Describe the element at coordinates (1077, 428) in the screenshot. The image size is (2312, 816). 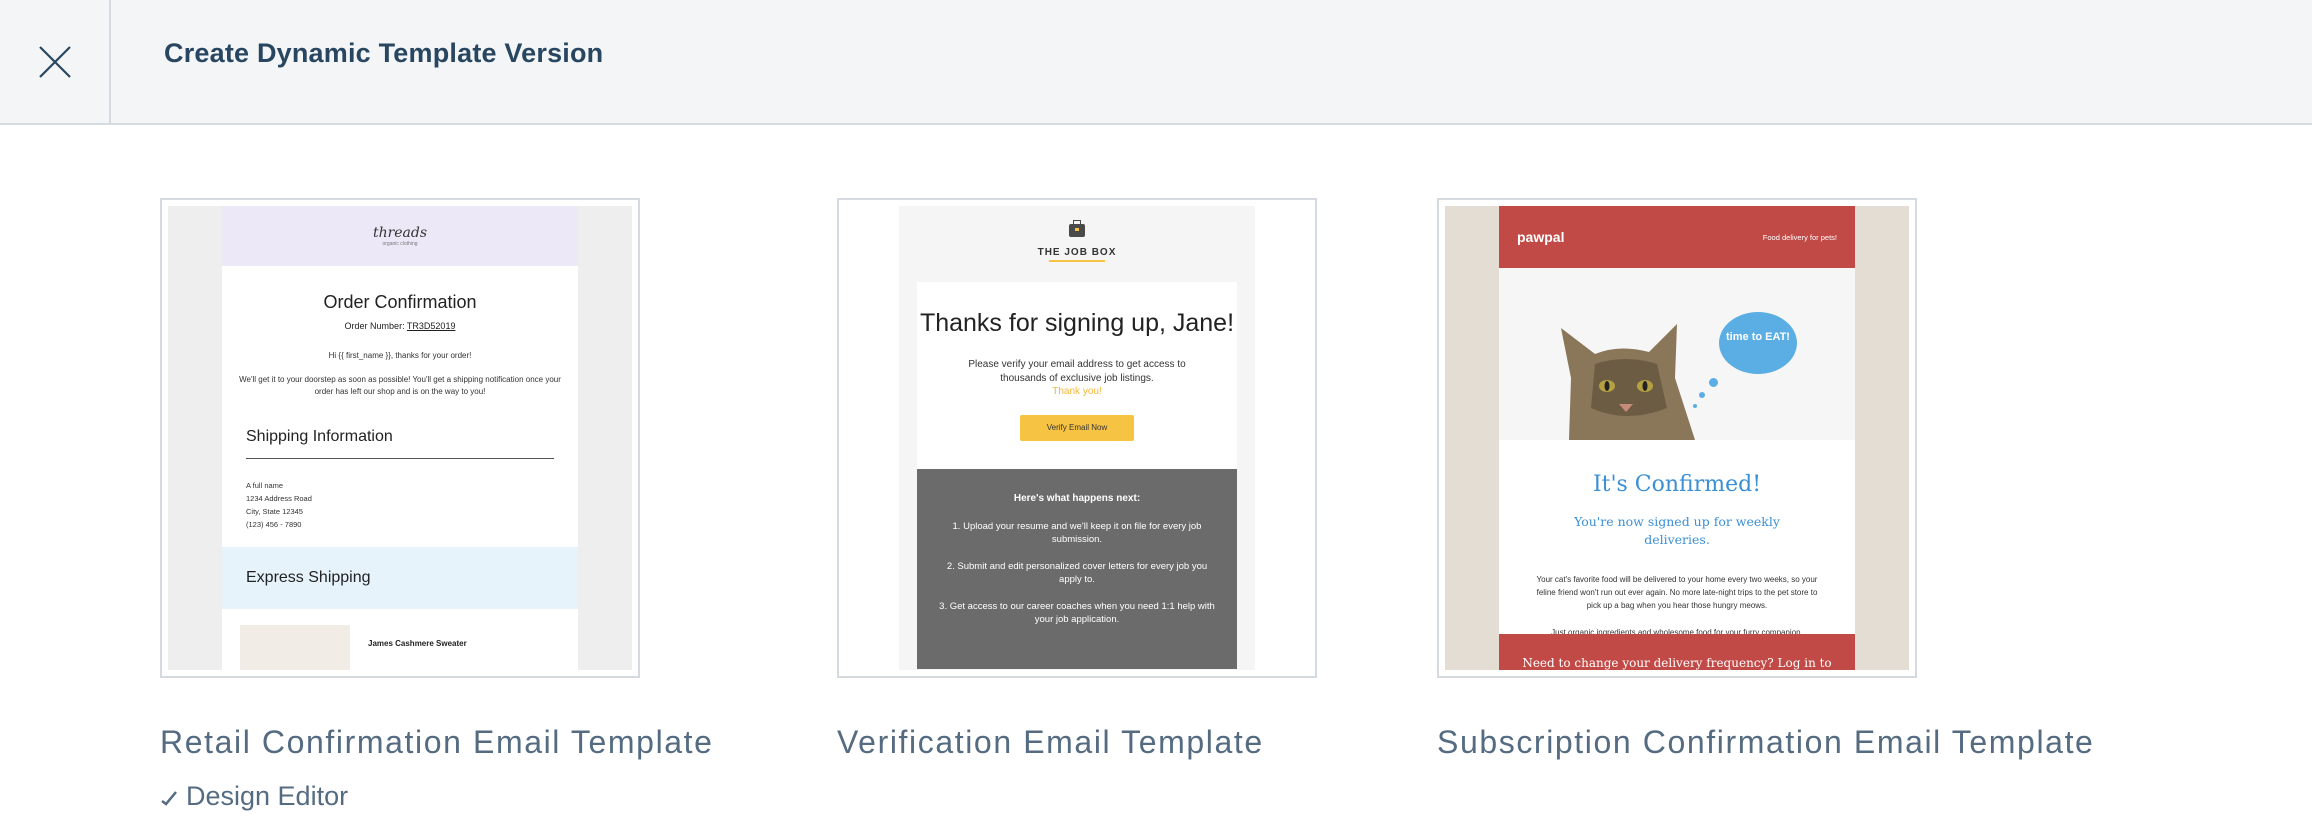
I see `verification-cta: Verify Email Now` at that location.